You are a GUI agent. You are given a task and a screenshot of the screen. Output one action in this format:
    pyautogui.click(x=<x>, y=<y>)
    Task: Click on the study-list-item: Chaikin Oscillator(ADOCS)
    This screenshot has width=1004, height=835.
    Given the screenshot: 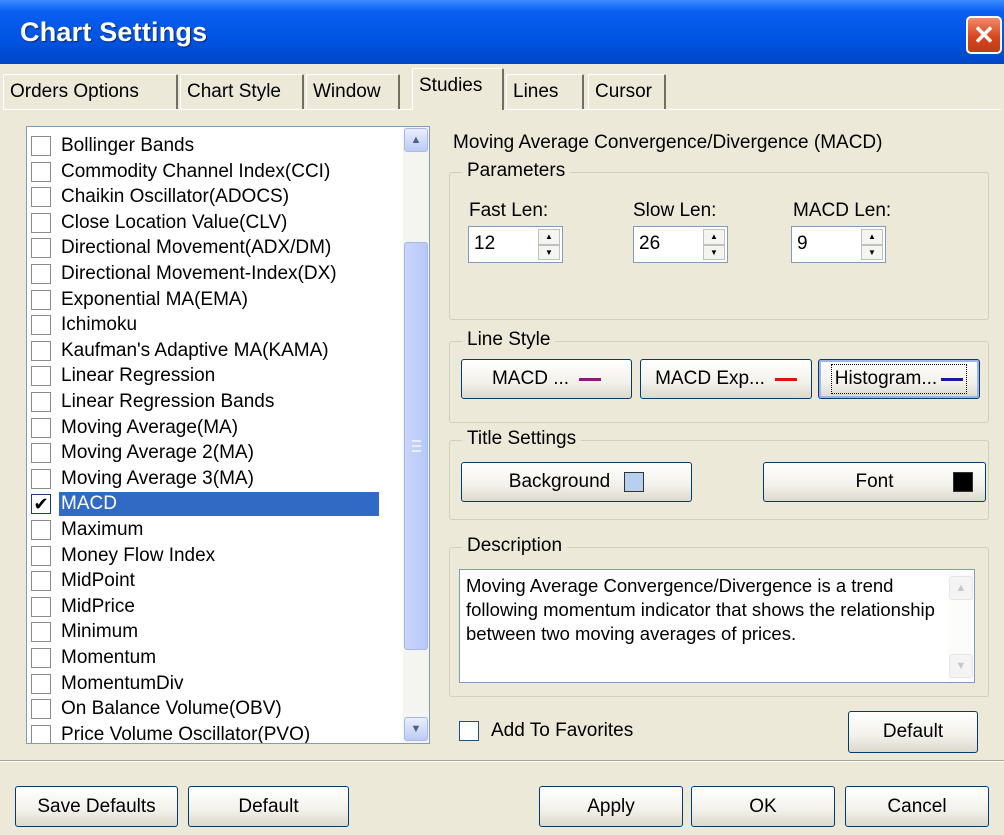 What is the action you would take?
    pyautogui.click(x=221, y=197)
    